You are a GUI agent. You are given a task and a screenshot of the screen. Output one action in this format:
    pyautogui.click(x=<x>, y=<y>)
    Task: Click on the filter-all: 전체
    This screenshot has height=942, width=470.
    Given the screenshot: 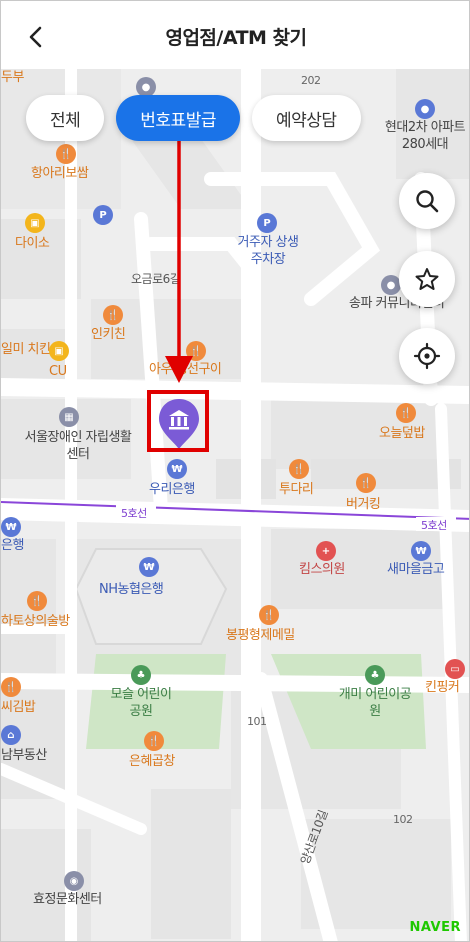 What is the action you would take?
    pyautogui.click(x=65, y=118)
    